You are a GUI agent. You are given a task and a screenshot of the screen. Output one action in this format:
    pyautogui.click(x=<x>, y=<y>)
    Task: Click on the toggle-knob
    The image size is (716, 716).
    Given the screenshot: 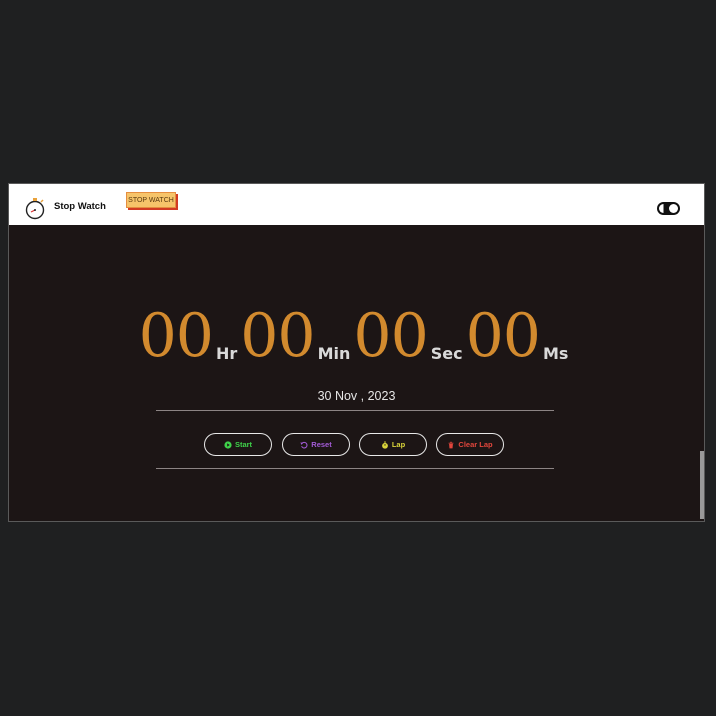 What is the action you would take?
    pyautogui.click(x=673, y=208)
    